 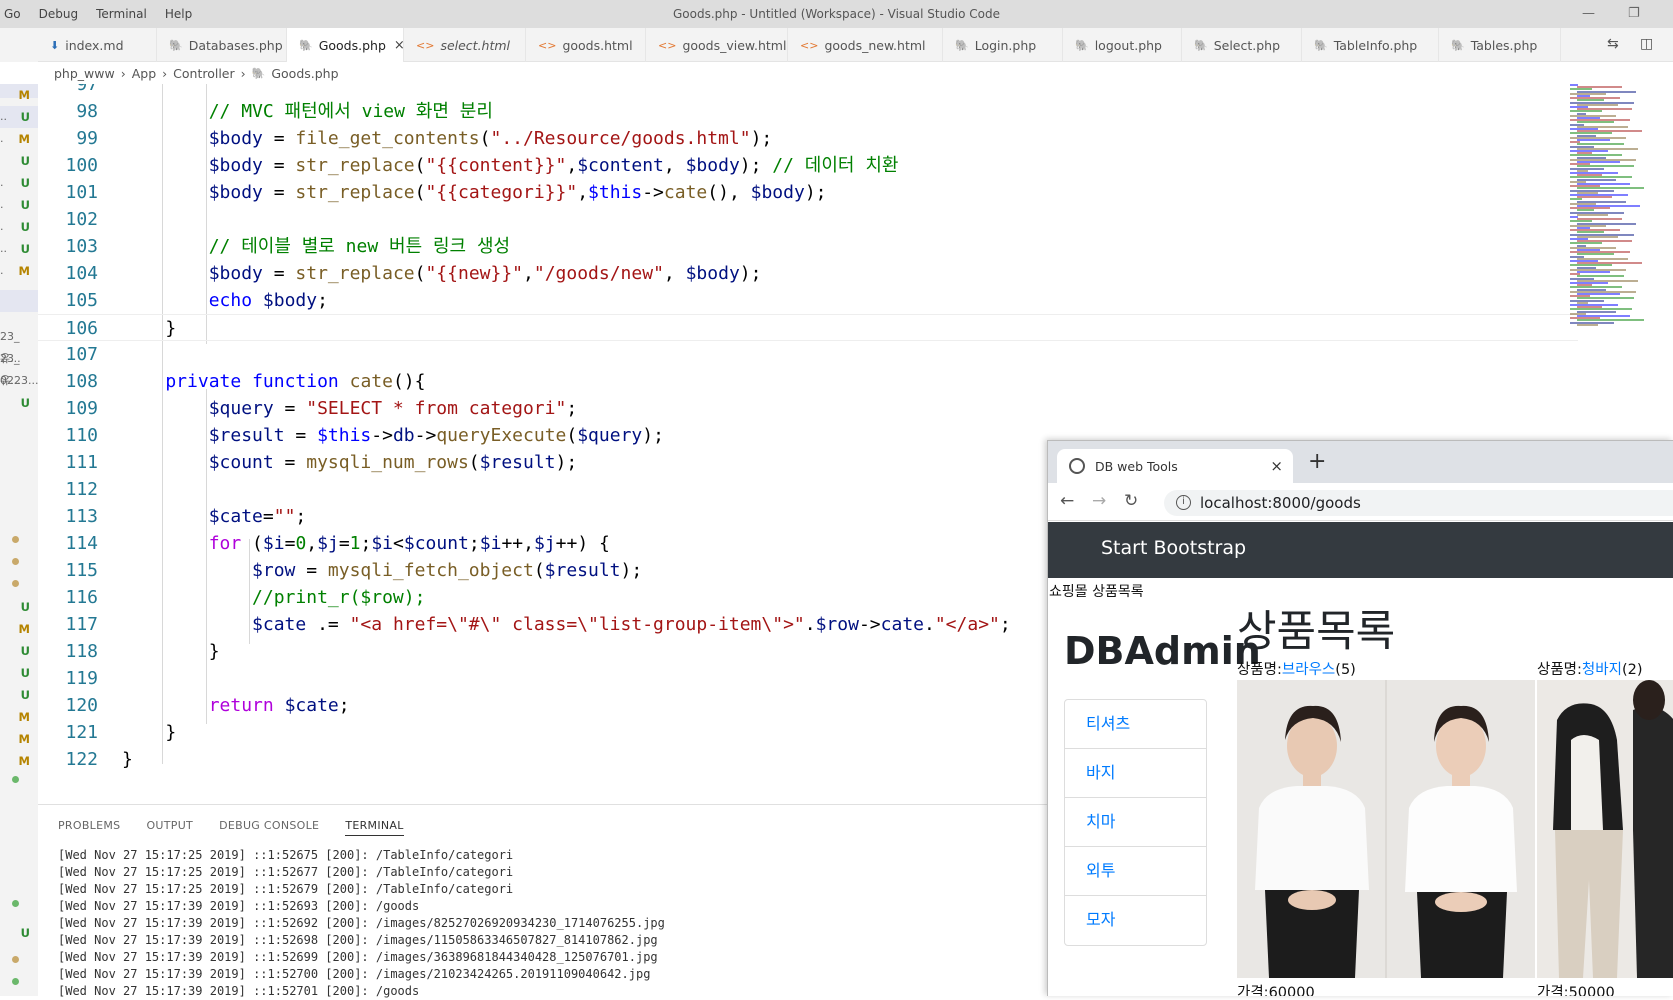 What do you see at coordinates (808, 300) in the screenshot?
I see `code-line: 105 echo $body;` at bounding box center [808, 300].